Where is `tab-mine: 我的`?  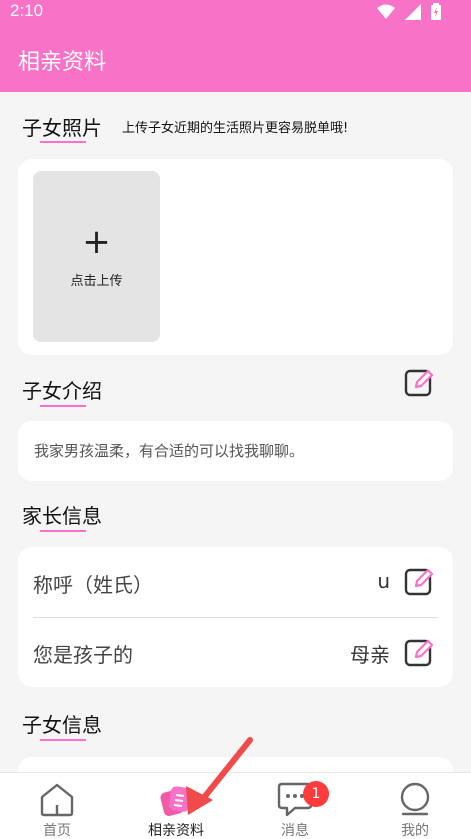 tab-mine: 我的 is located at coordinates (413, 806).